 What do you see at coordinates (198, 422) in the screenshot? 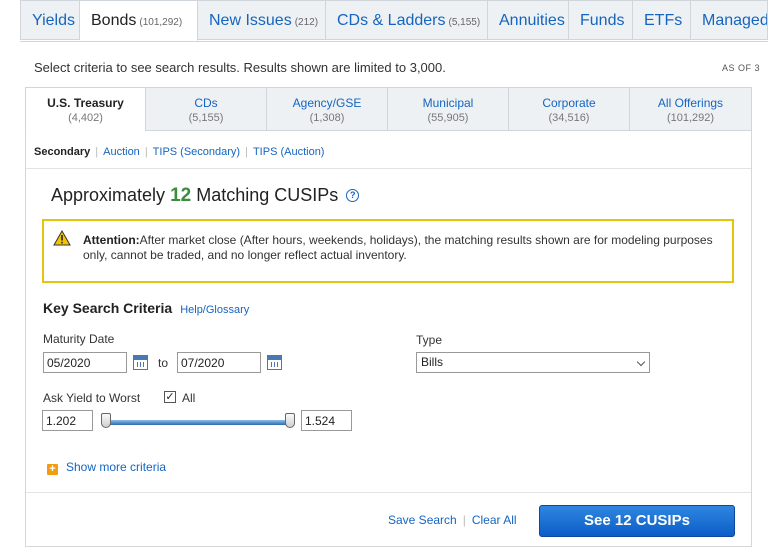
I see `yield-range-slider` at bounding box center [198, 422].